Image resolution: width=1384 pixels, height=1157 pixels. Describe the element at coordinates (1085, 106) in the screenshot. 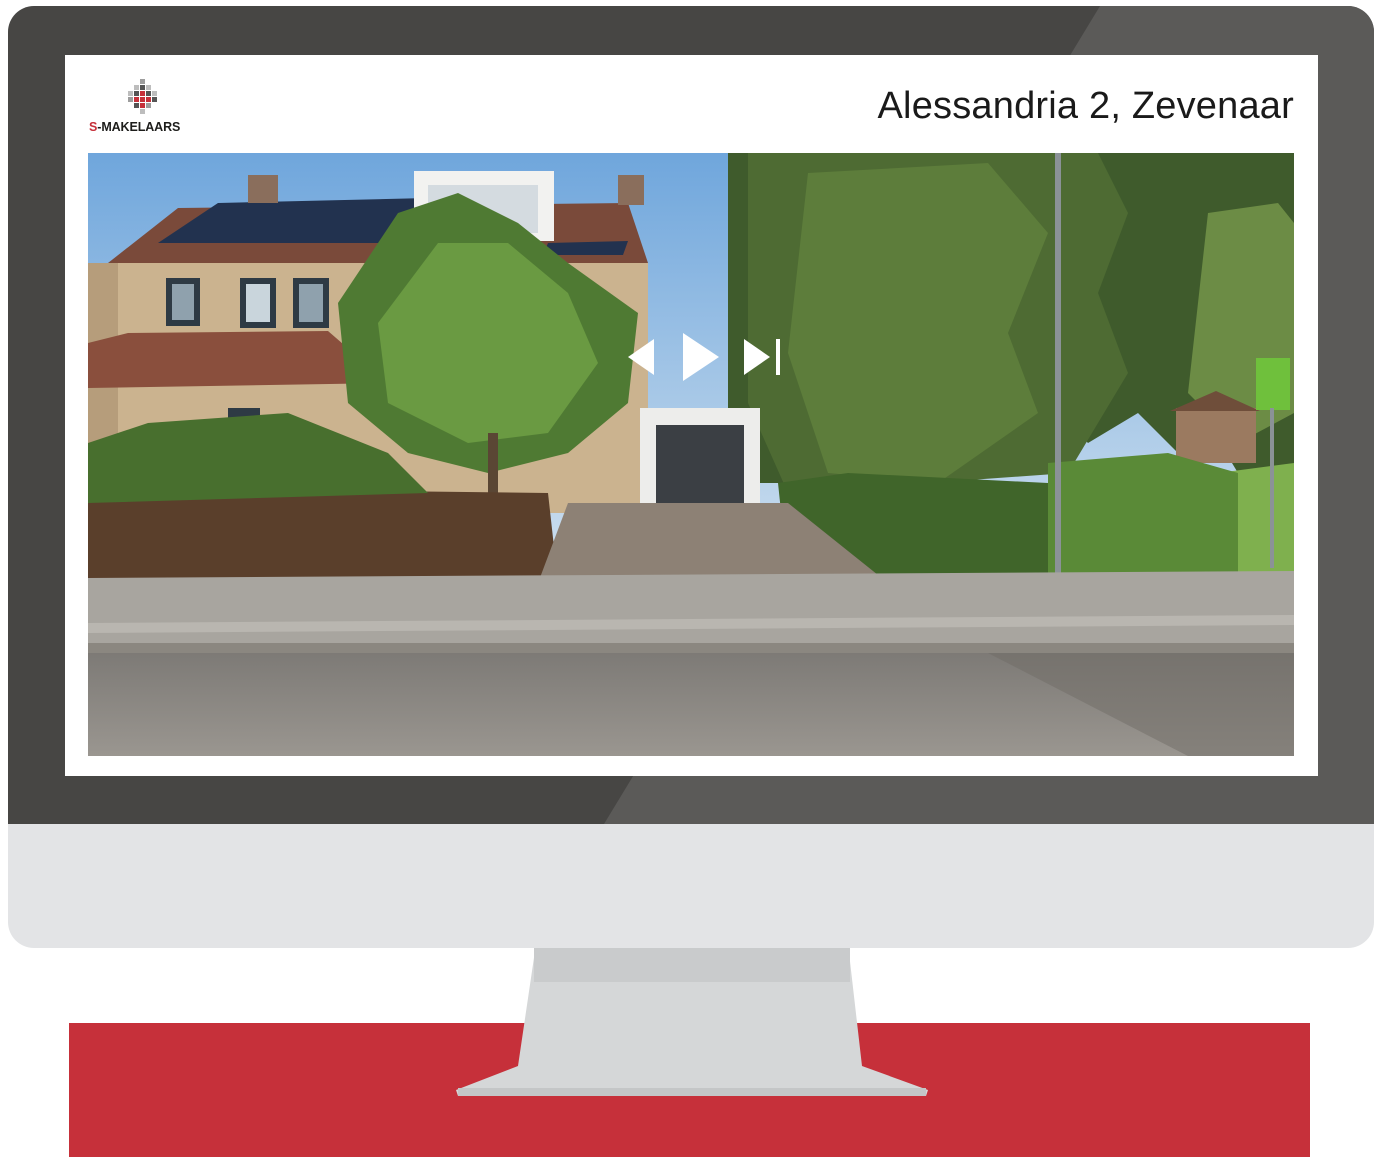

I see `listing-address: Alessandria 2, Zevenaar` at that location.